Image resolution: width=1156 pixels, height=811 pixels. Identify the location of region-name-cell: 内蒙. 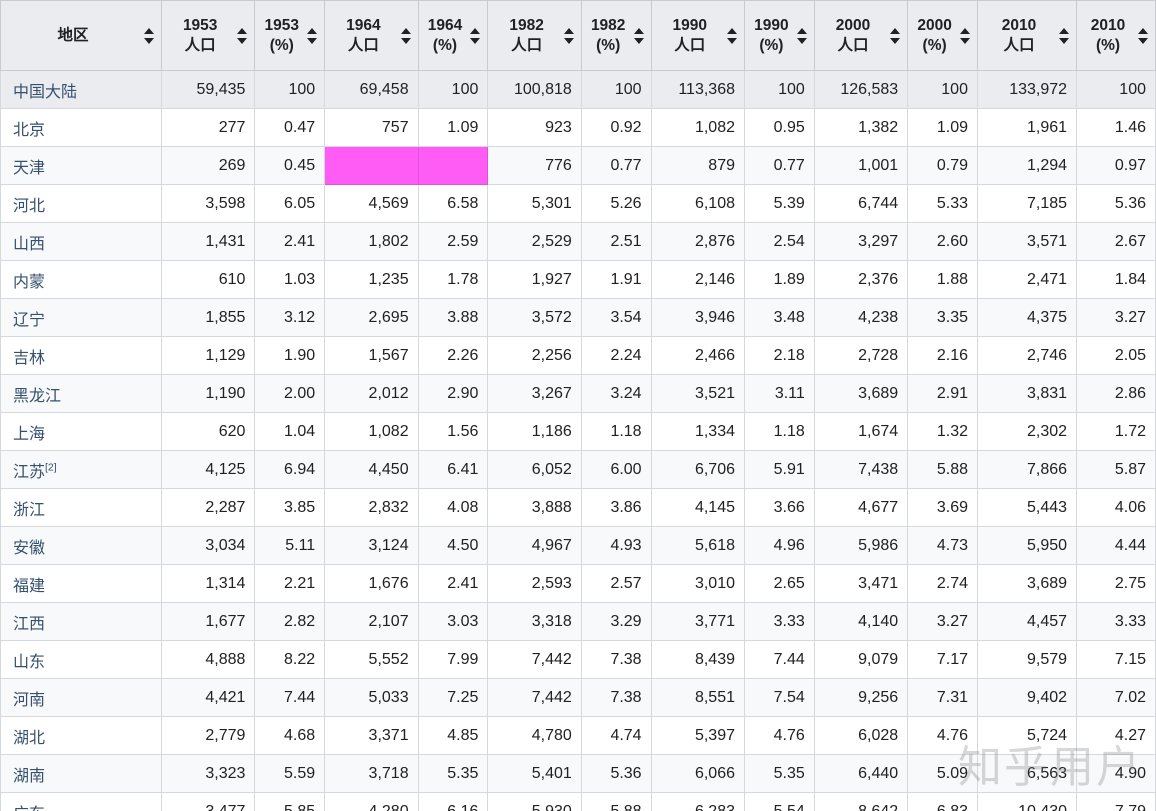
(81, 279).